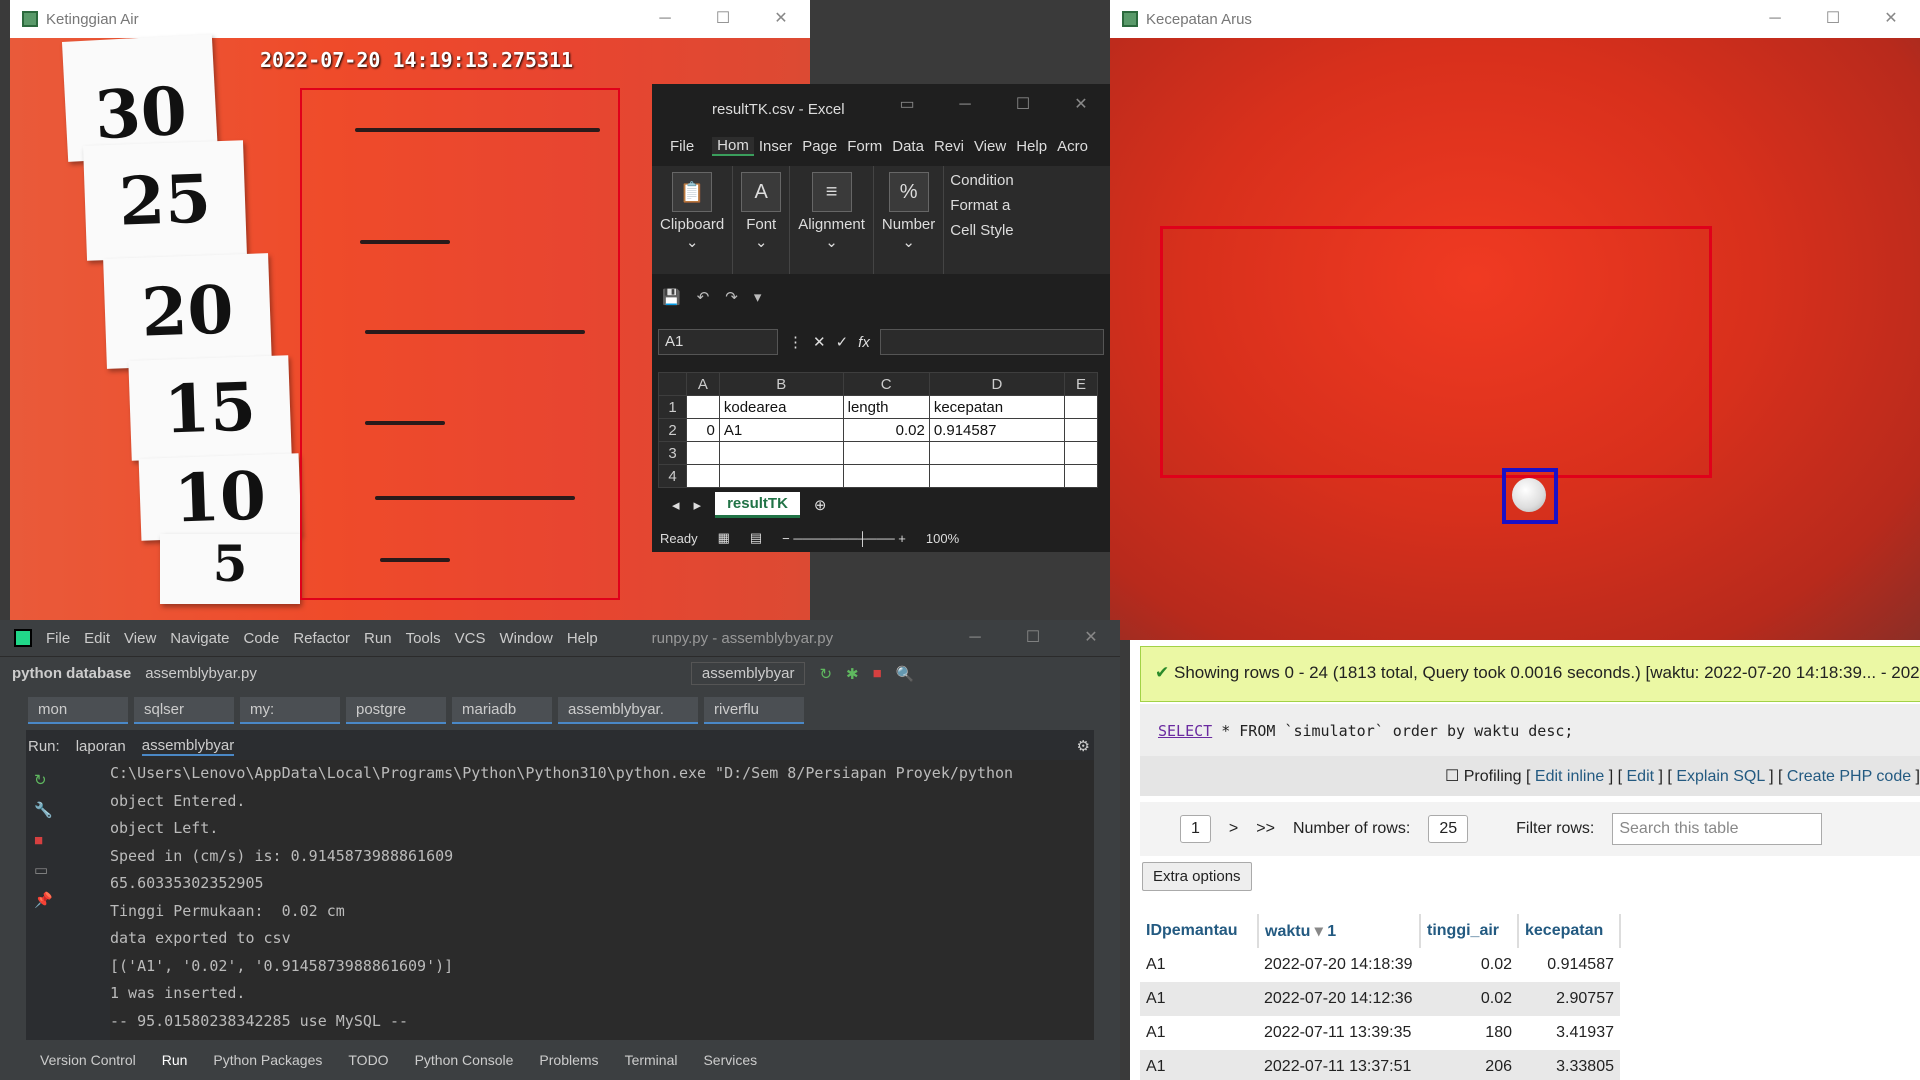 This screenshot has height=1080, width=1920. I want to click on editor-tab: riverflu, so click(754, 710).